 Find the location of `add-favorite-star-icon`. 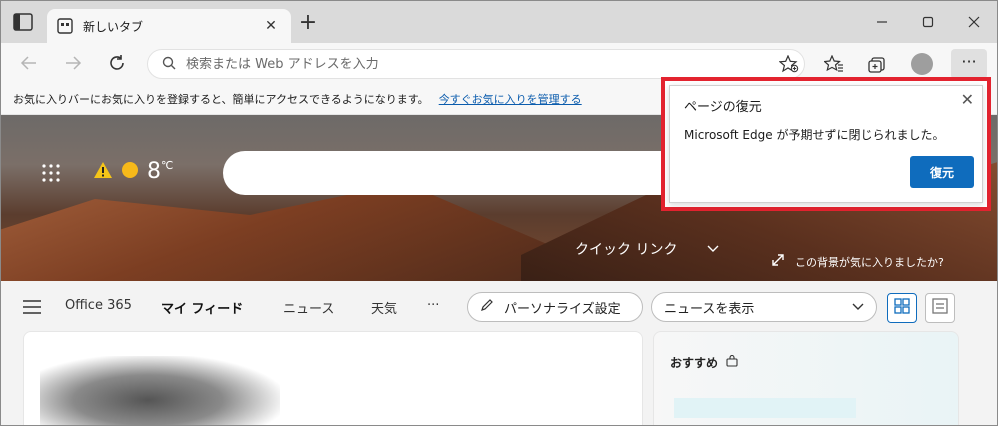

add-favorite-star-icon is located at coordinates (789, 64).